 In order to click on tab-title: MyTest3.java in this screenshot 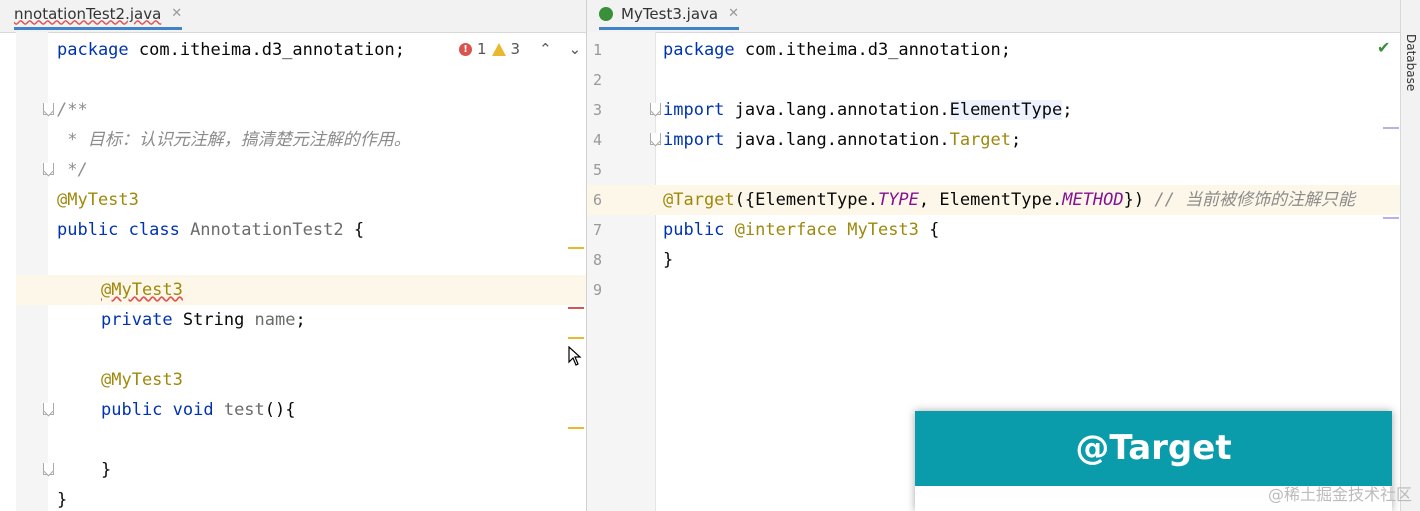, I will do `click(670, 13)`.